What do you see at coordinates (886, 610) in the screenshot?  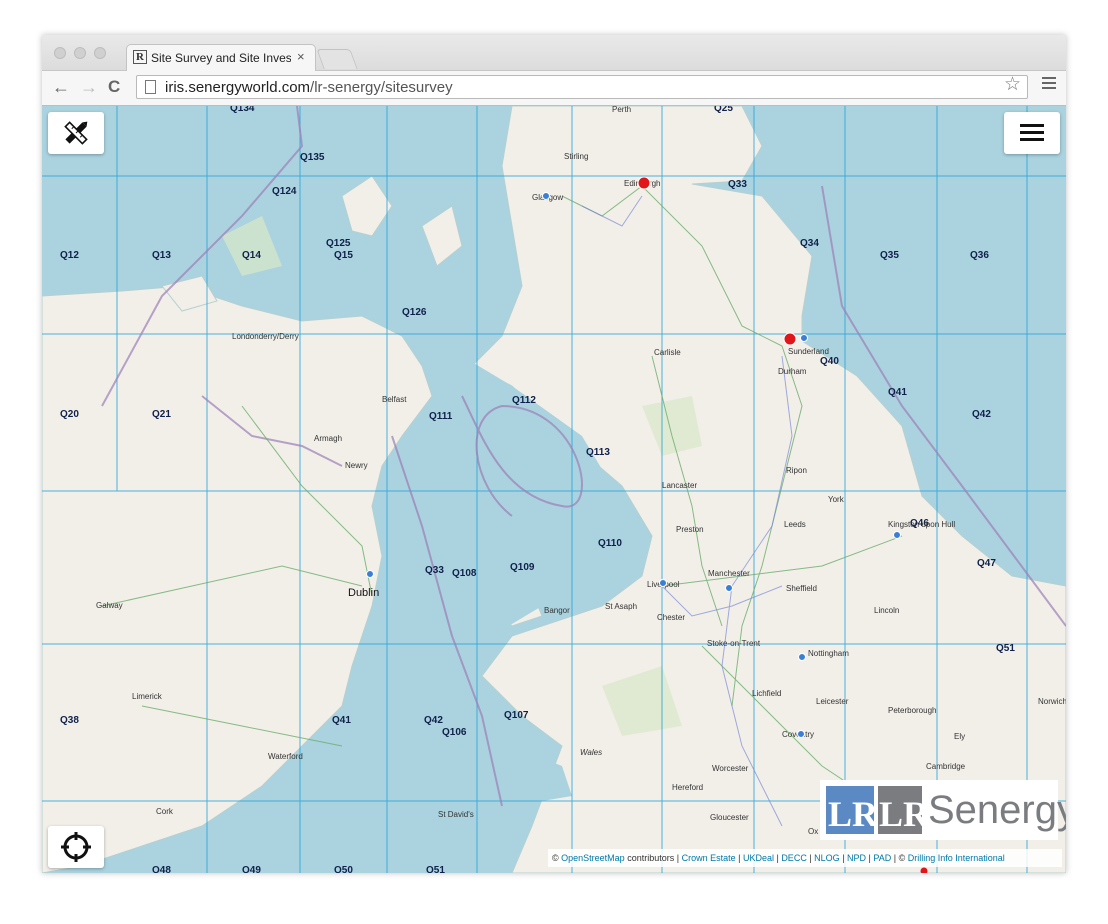 I see `place-label: Lincoln` at bounding box center [886, 610].